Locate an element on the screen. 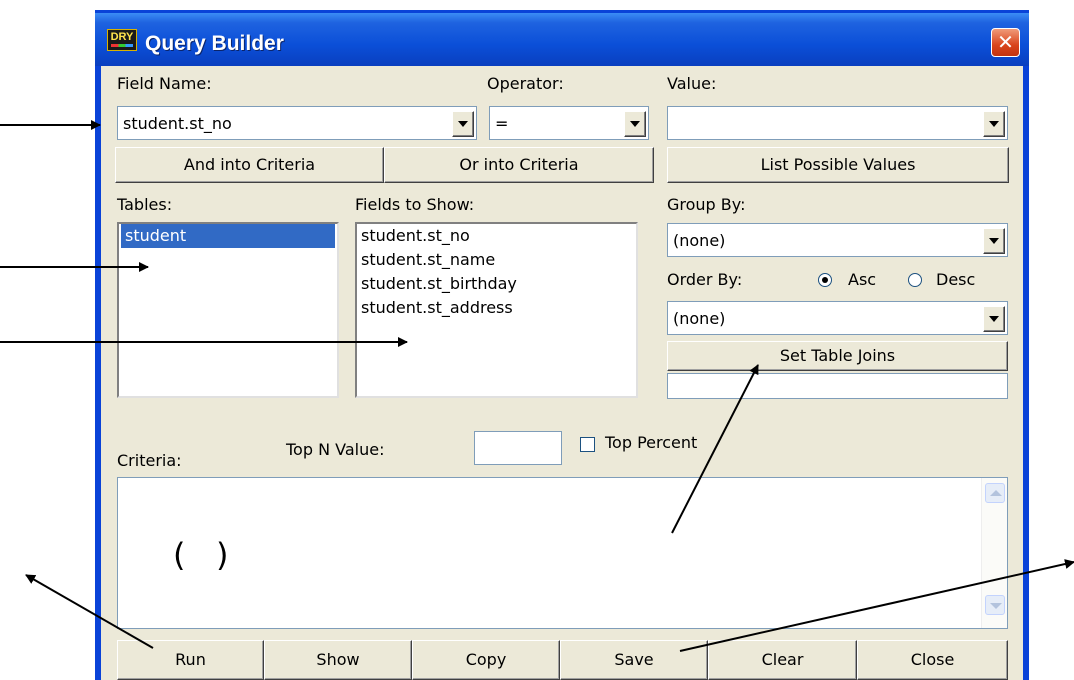 The width and height of the screenshot is (1074, 680). group-by-label: Group By: is located at coordinates (706, 204).